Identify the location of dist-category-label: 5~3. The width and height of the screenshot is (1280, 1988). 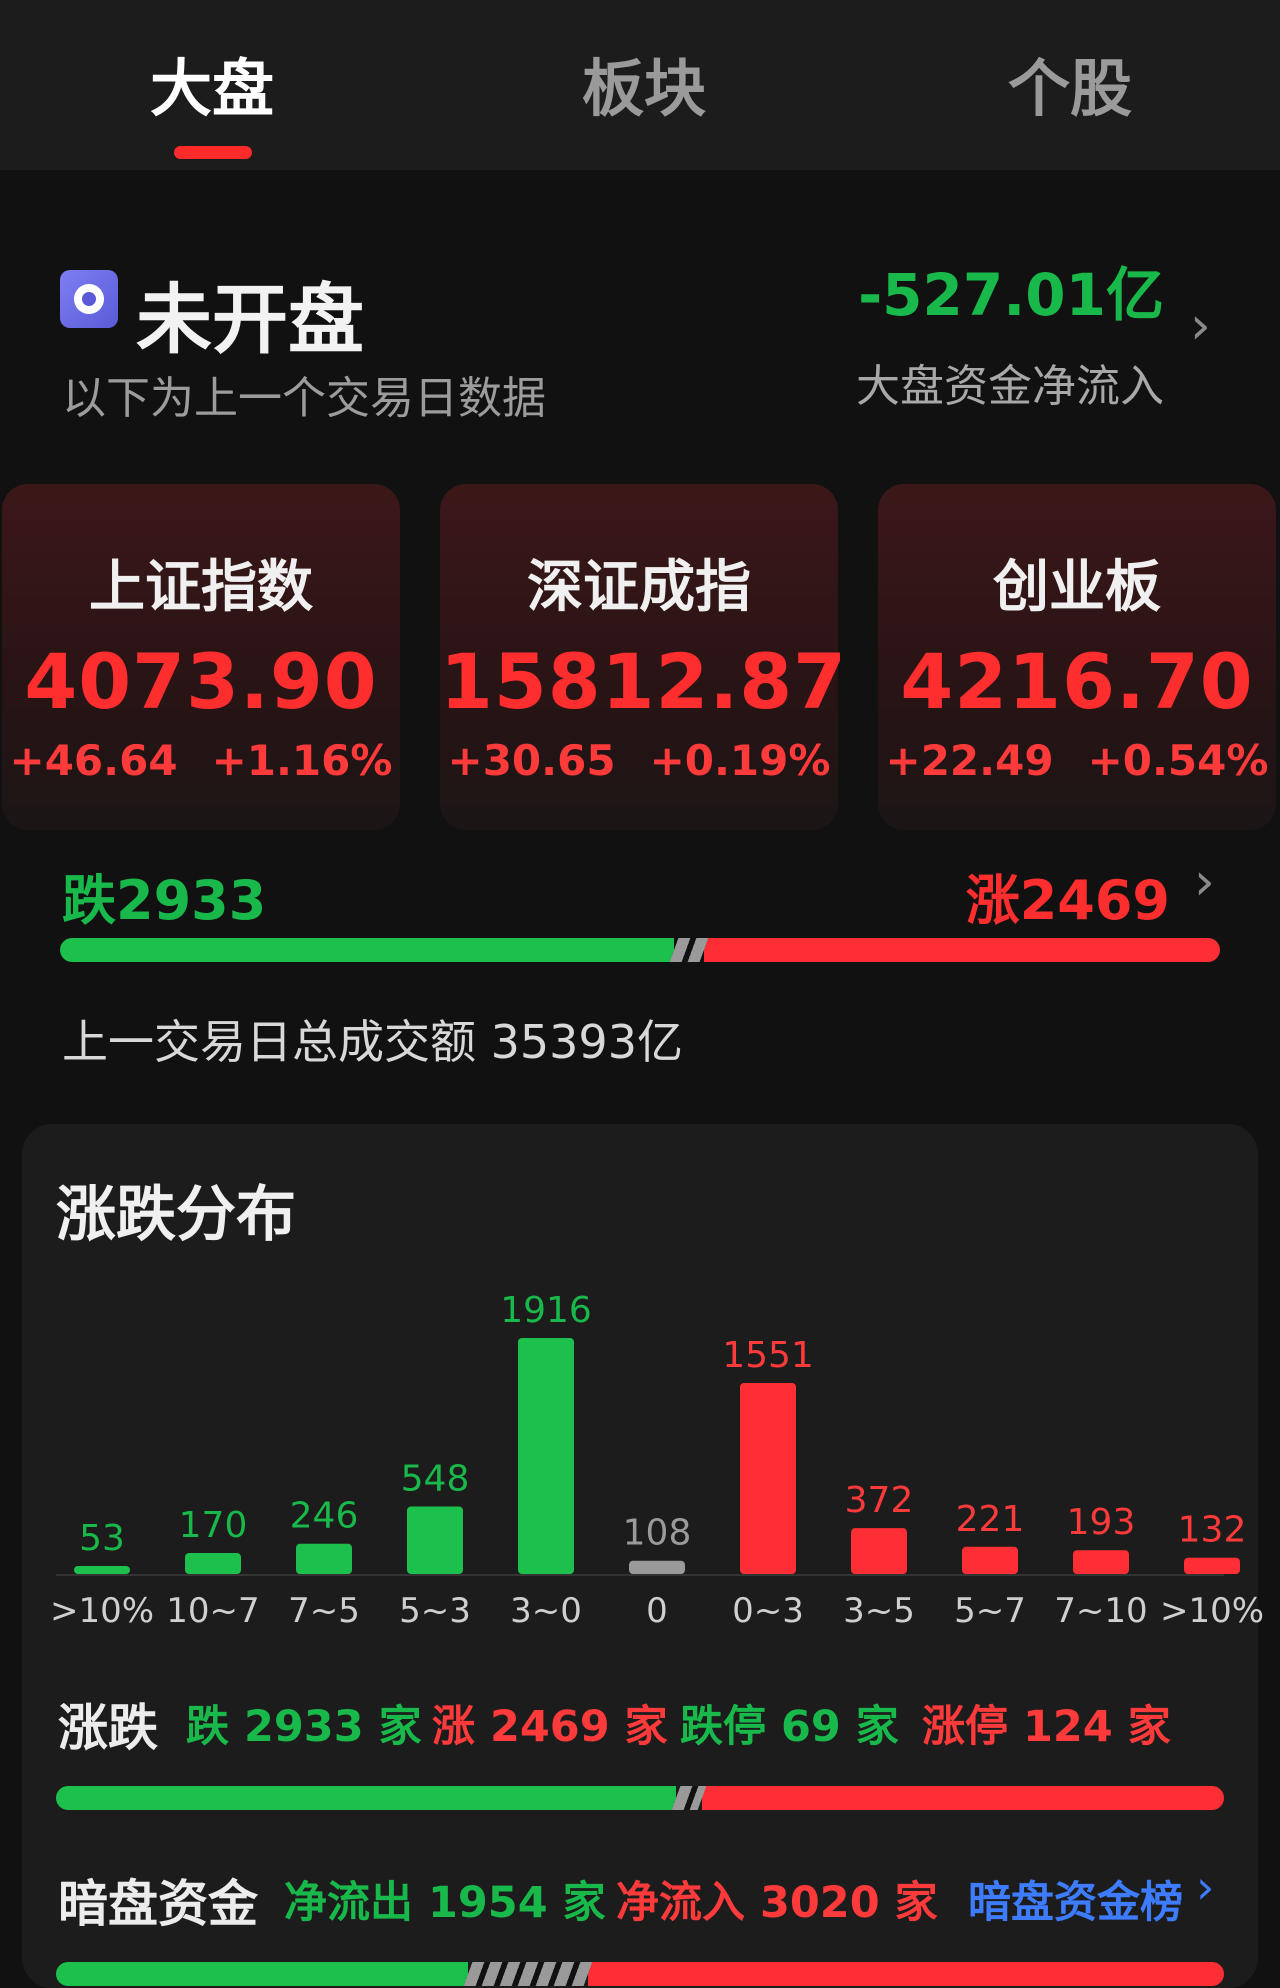
(435, 1611).